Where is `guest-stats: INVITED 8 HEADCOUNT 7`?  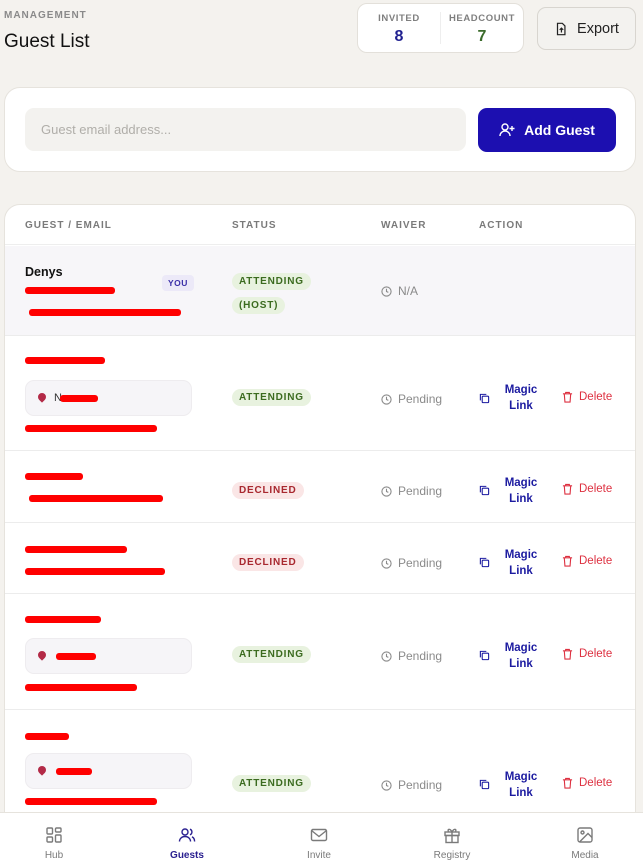
guest-stats: INVITED 8 HEADCOUNT 7 is located at coordinates (440, 28).